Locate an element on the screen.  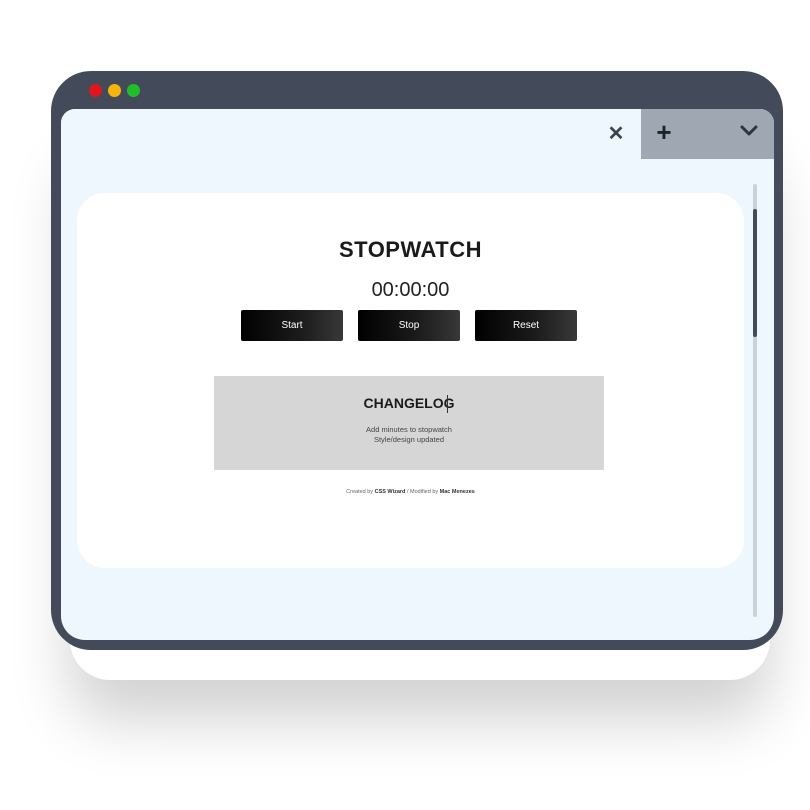
active-tab is located at coordinates (351, 134).